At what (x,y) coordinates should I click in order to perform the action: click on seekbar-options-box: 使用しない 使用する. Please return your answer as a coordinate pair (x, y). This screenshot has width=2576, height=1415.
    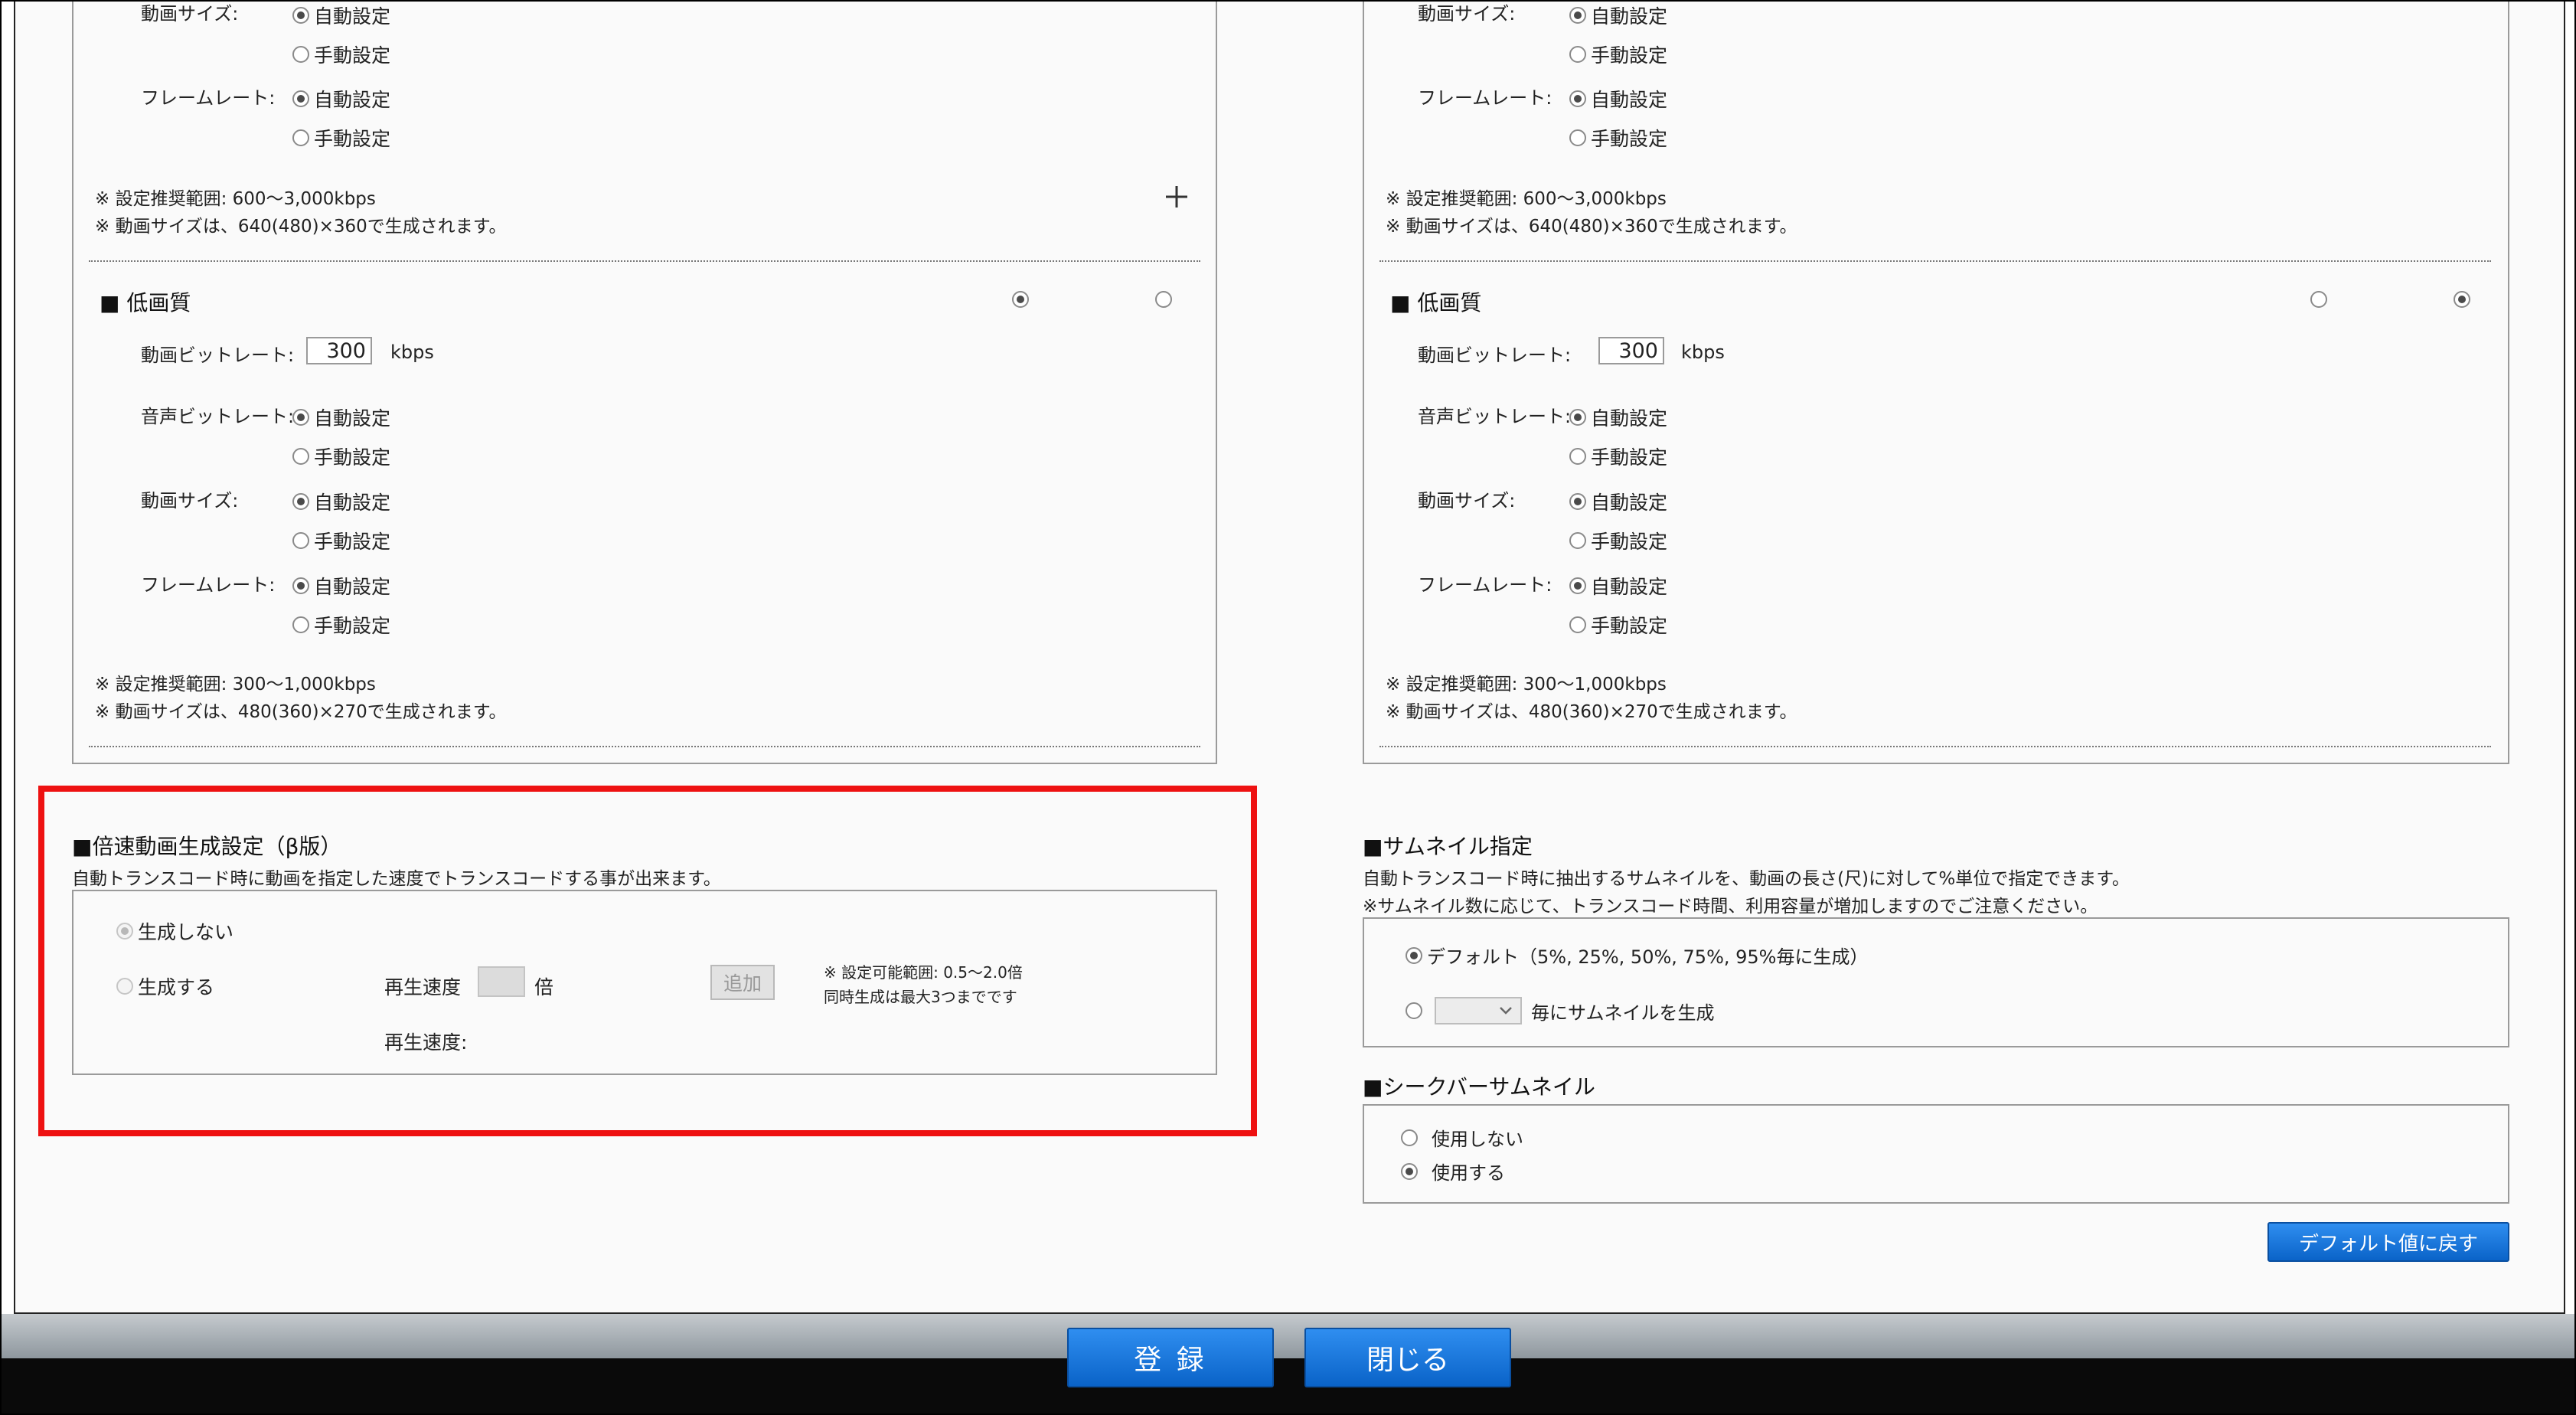
    Looking at the image, I should click on (1936, 1154).